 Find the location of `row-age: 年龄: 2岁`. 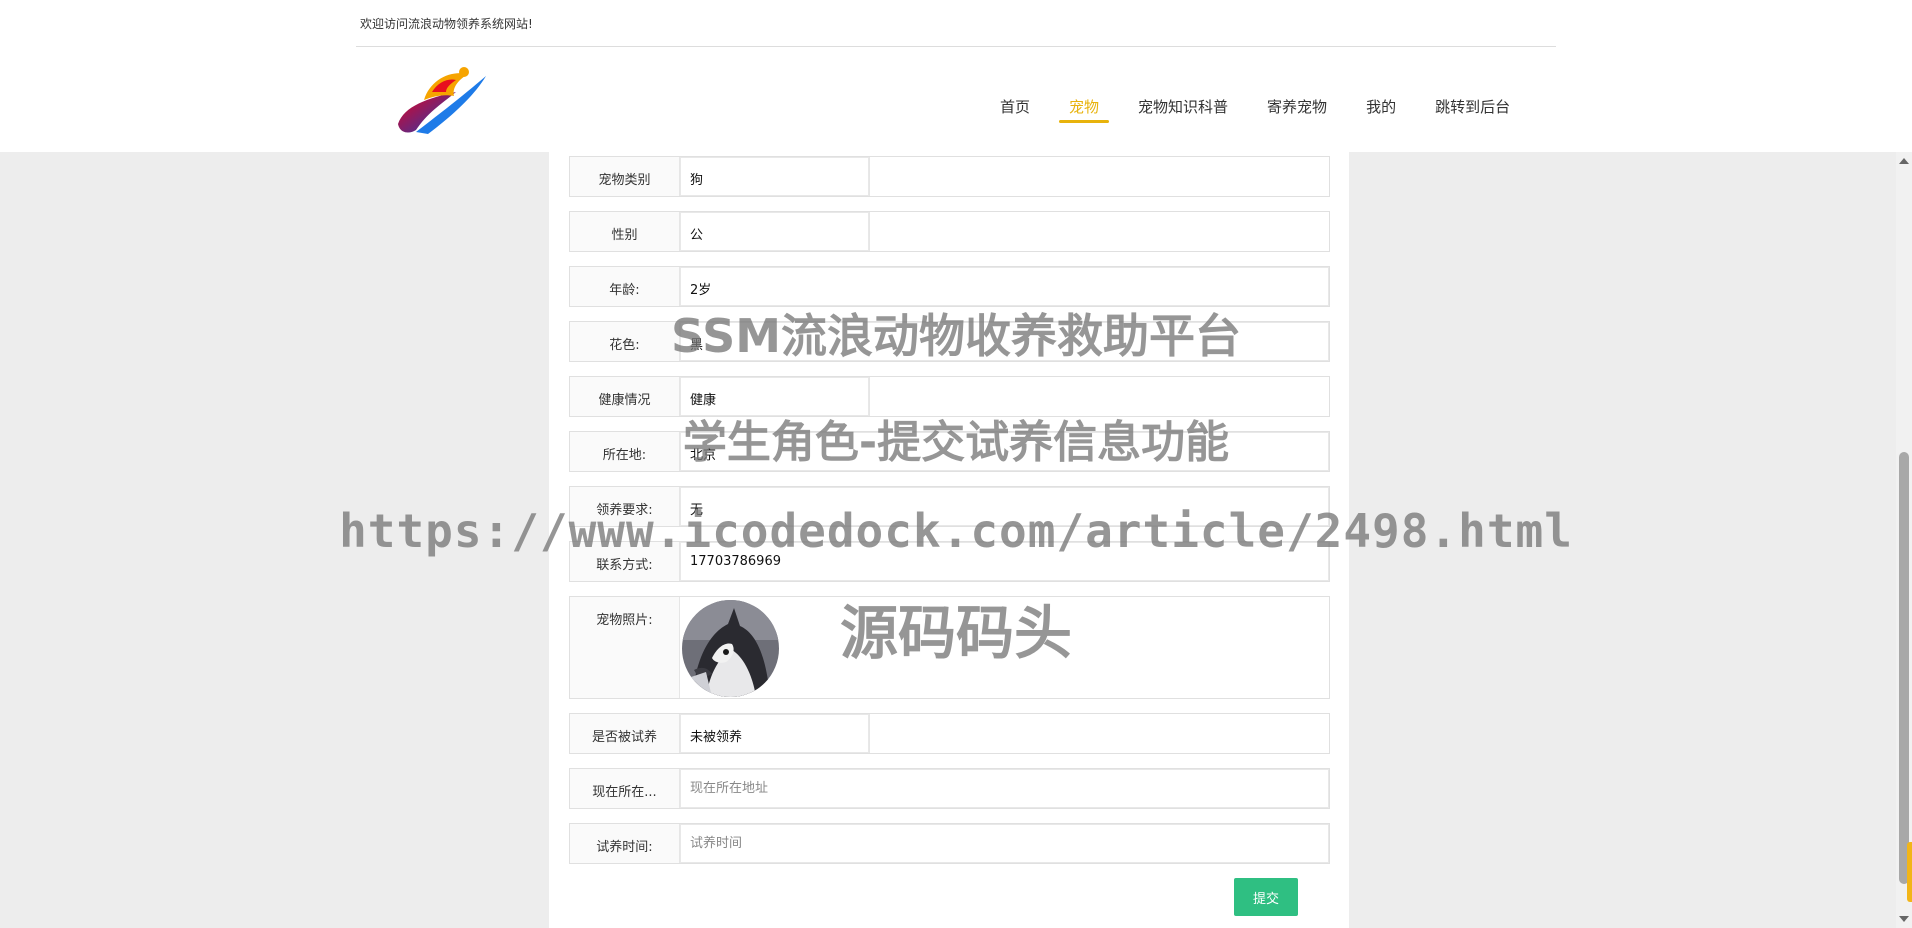

row-age: 年龄: 2岁 is located at coordinates (949, 286).